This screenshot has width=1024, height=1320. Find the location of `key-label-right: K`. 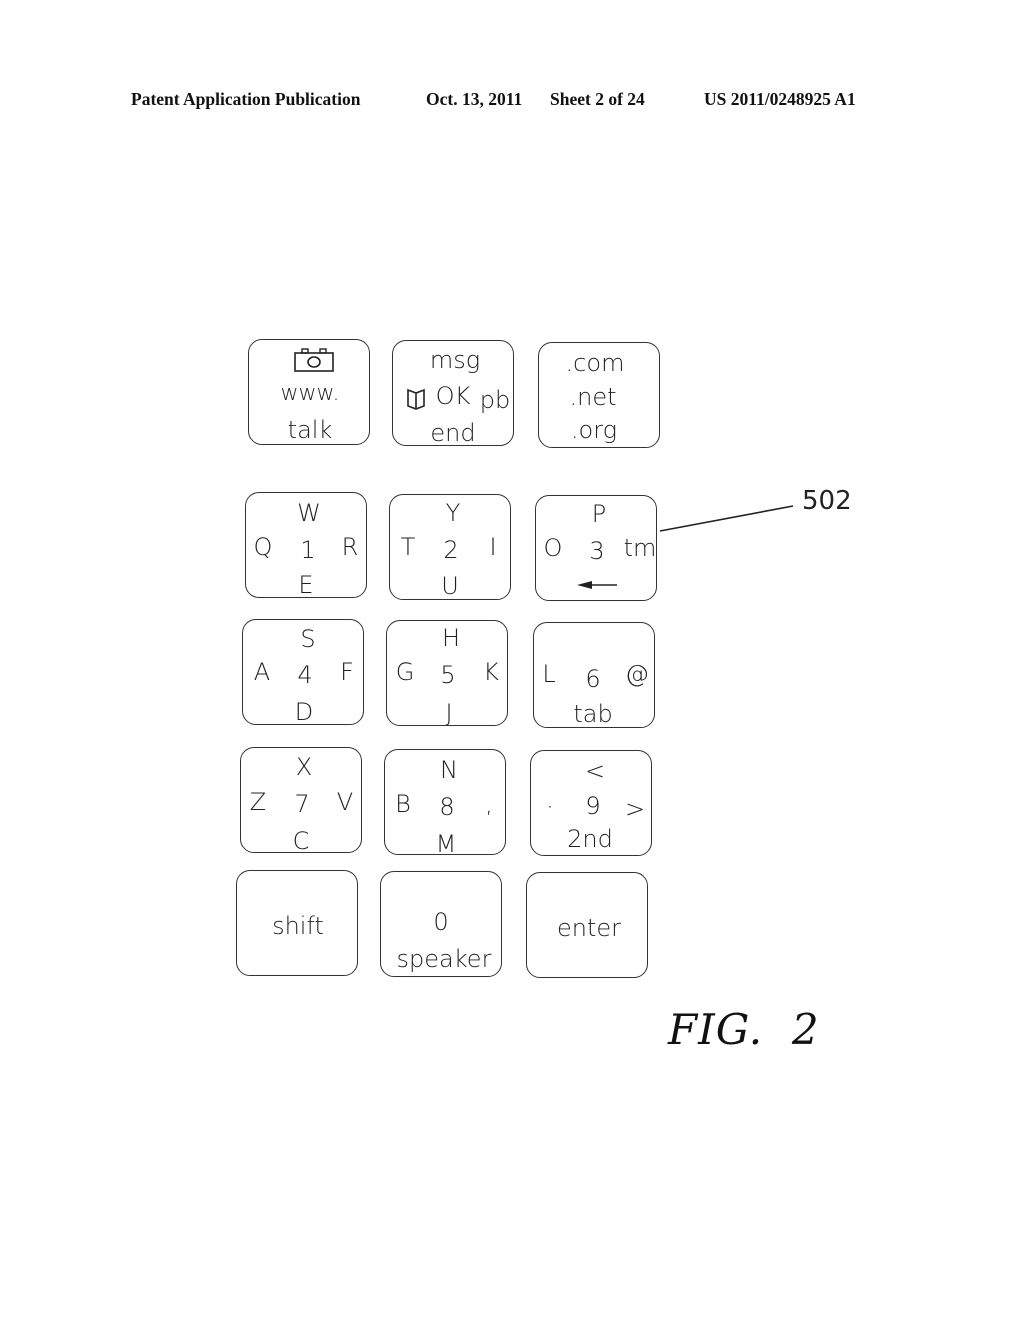

key-label-right: K is located at coordinates (491, 672).